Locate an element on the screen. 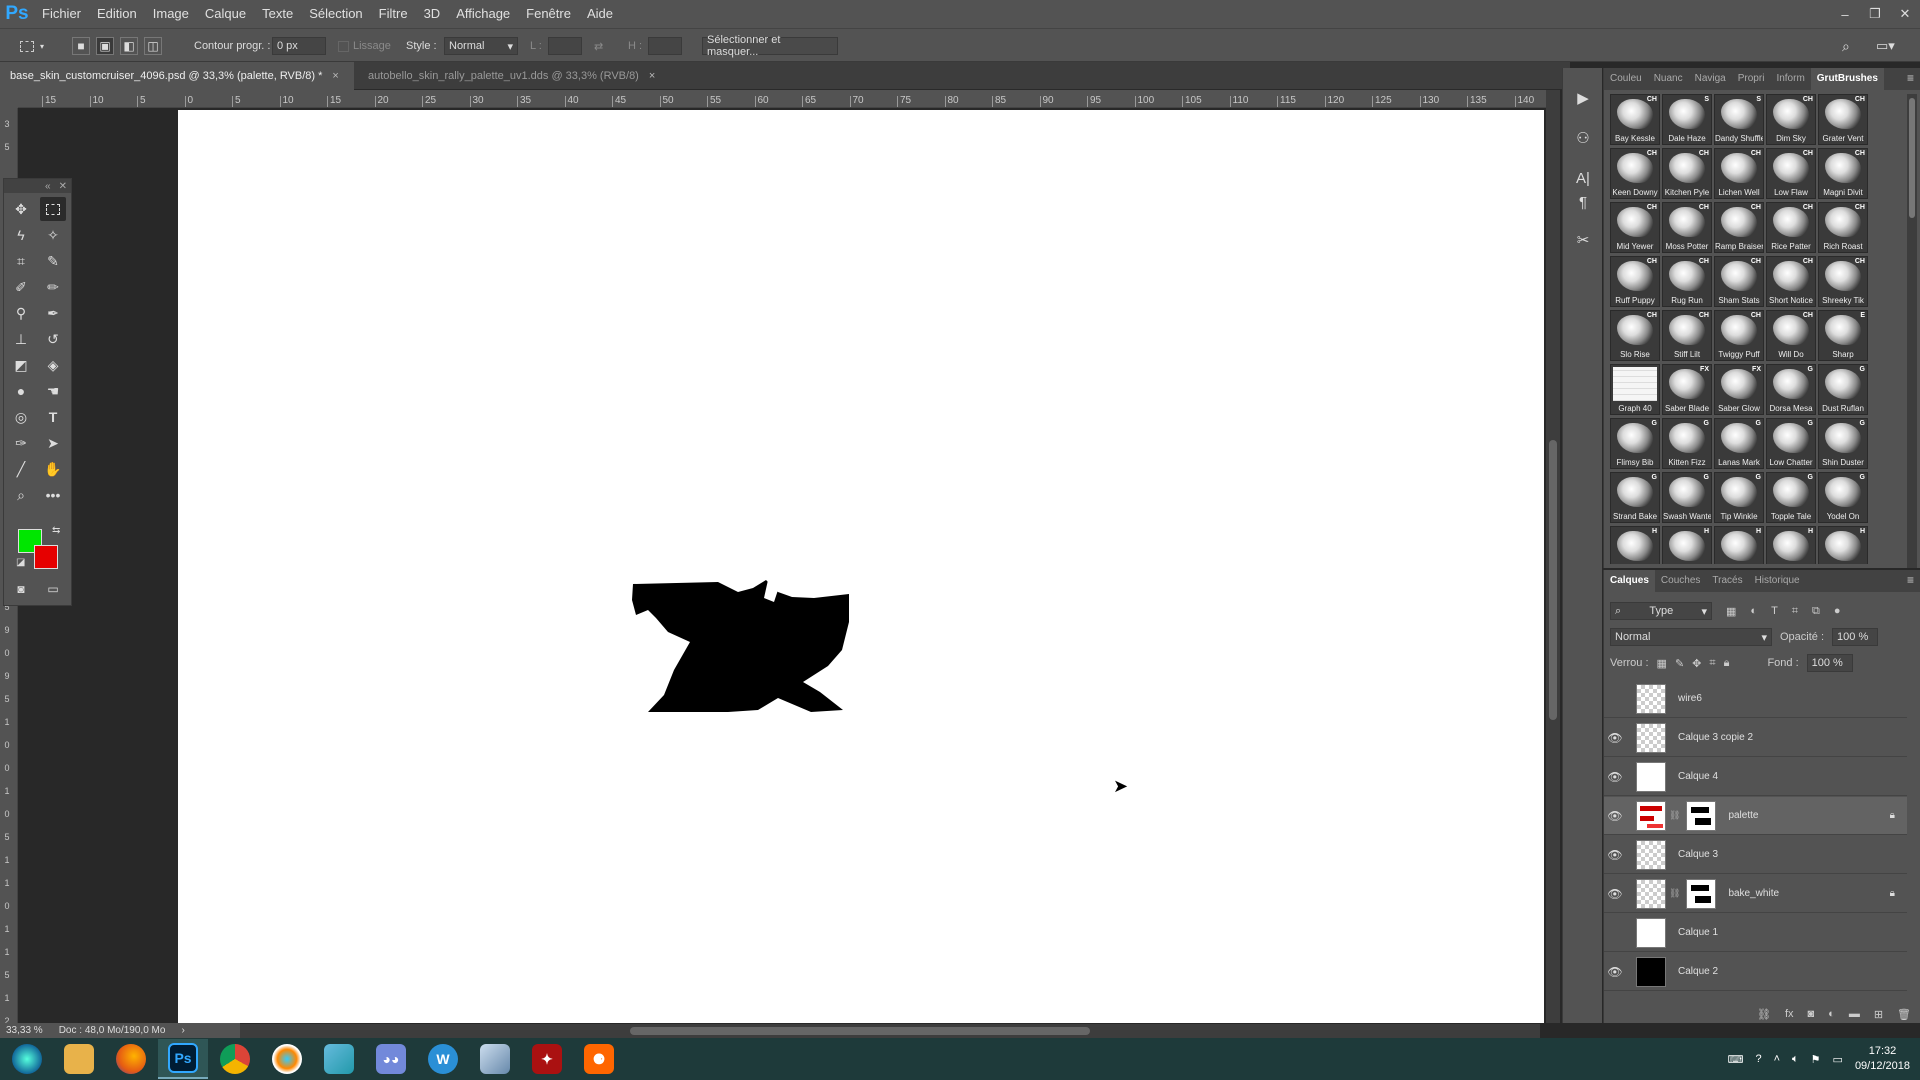 The image size is (1920, 1080). swap-dimensions-icon: ⇄ is located at coordinates (598, 46).